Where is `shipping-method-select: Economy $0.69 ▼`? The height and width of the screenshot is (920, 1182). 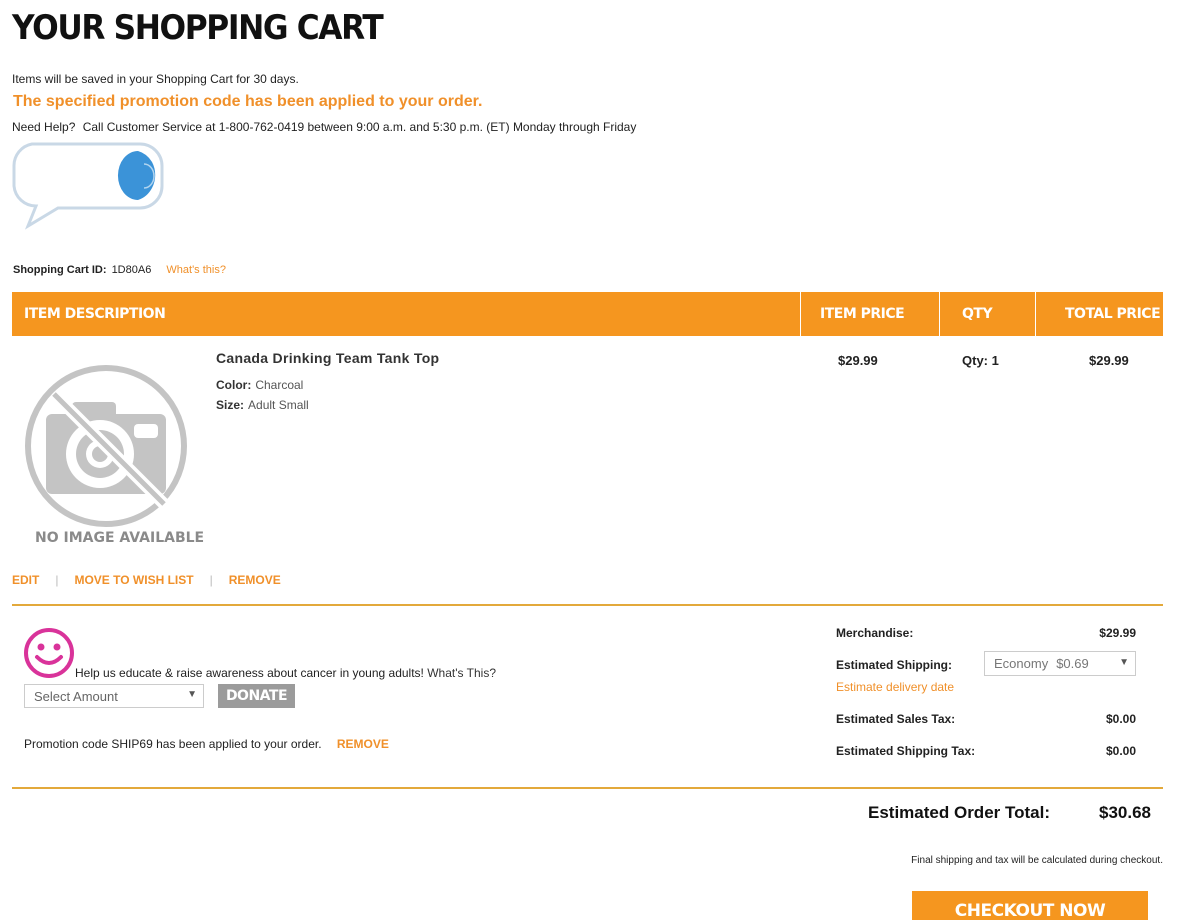 shipping-method-select: Economy $0.69 ▼ is located at coordinates (1060, 663).